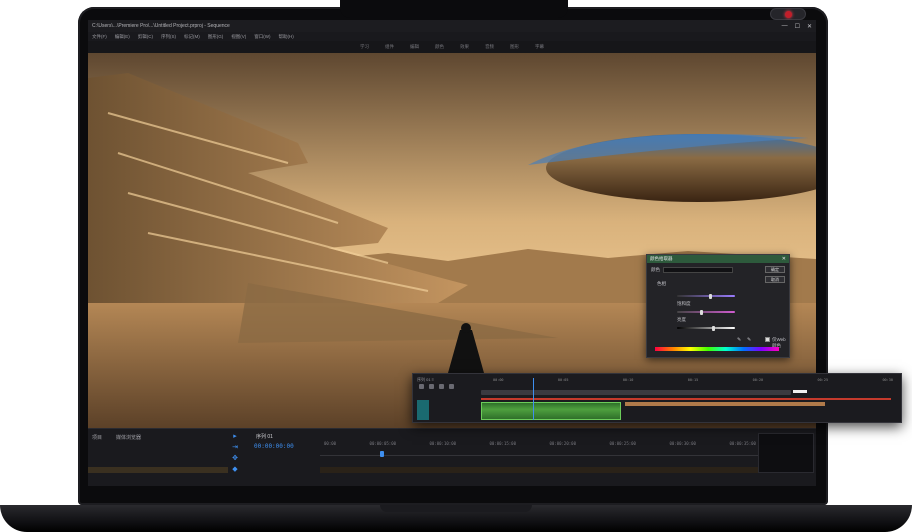 The image size is (912, 532). What do you see at coordinates (414, 47) in the screenshot?
I see `workspace-tab: 编辑` at bounding box center [414, 47].